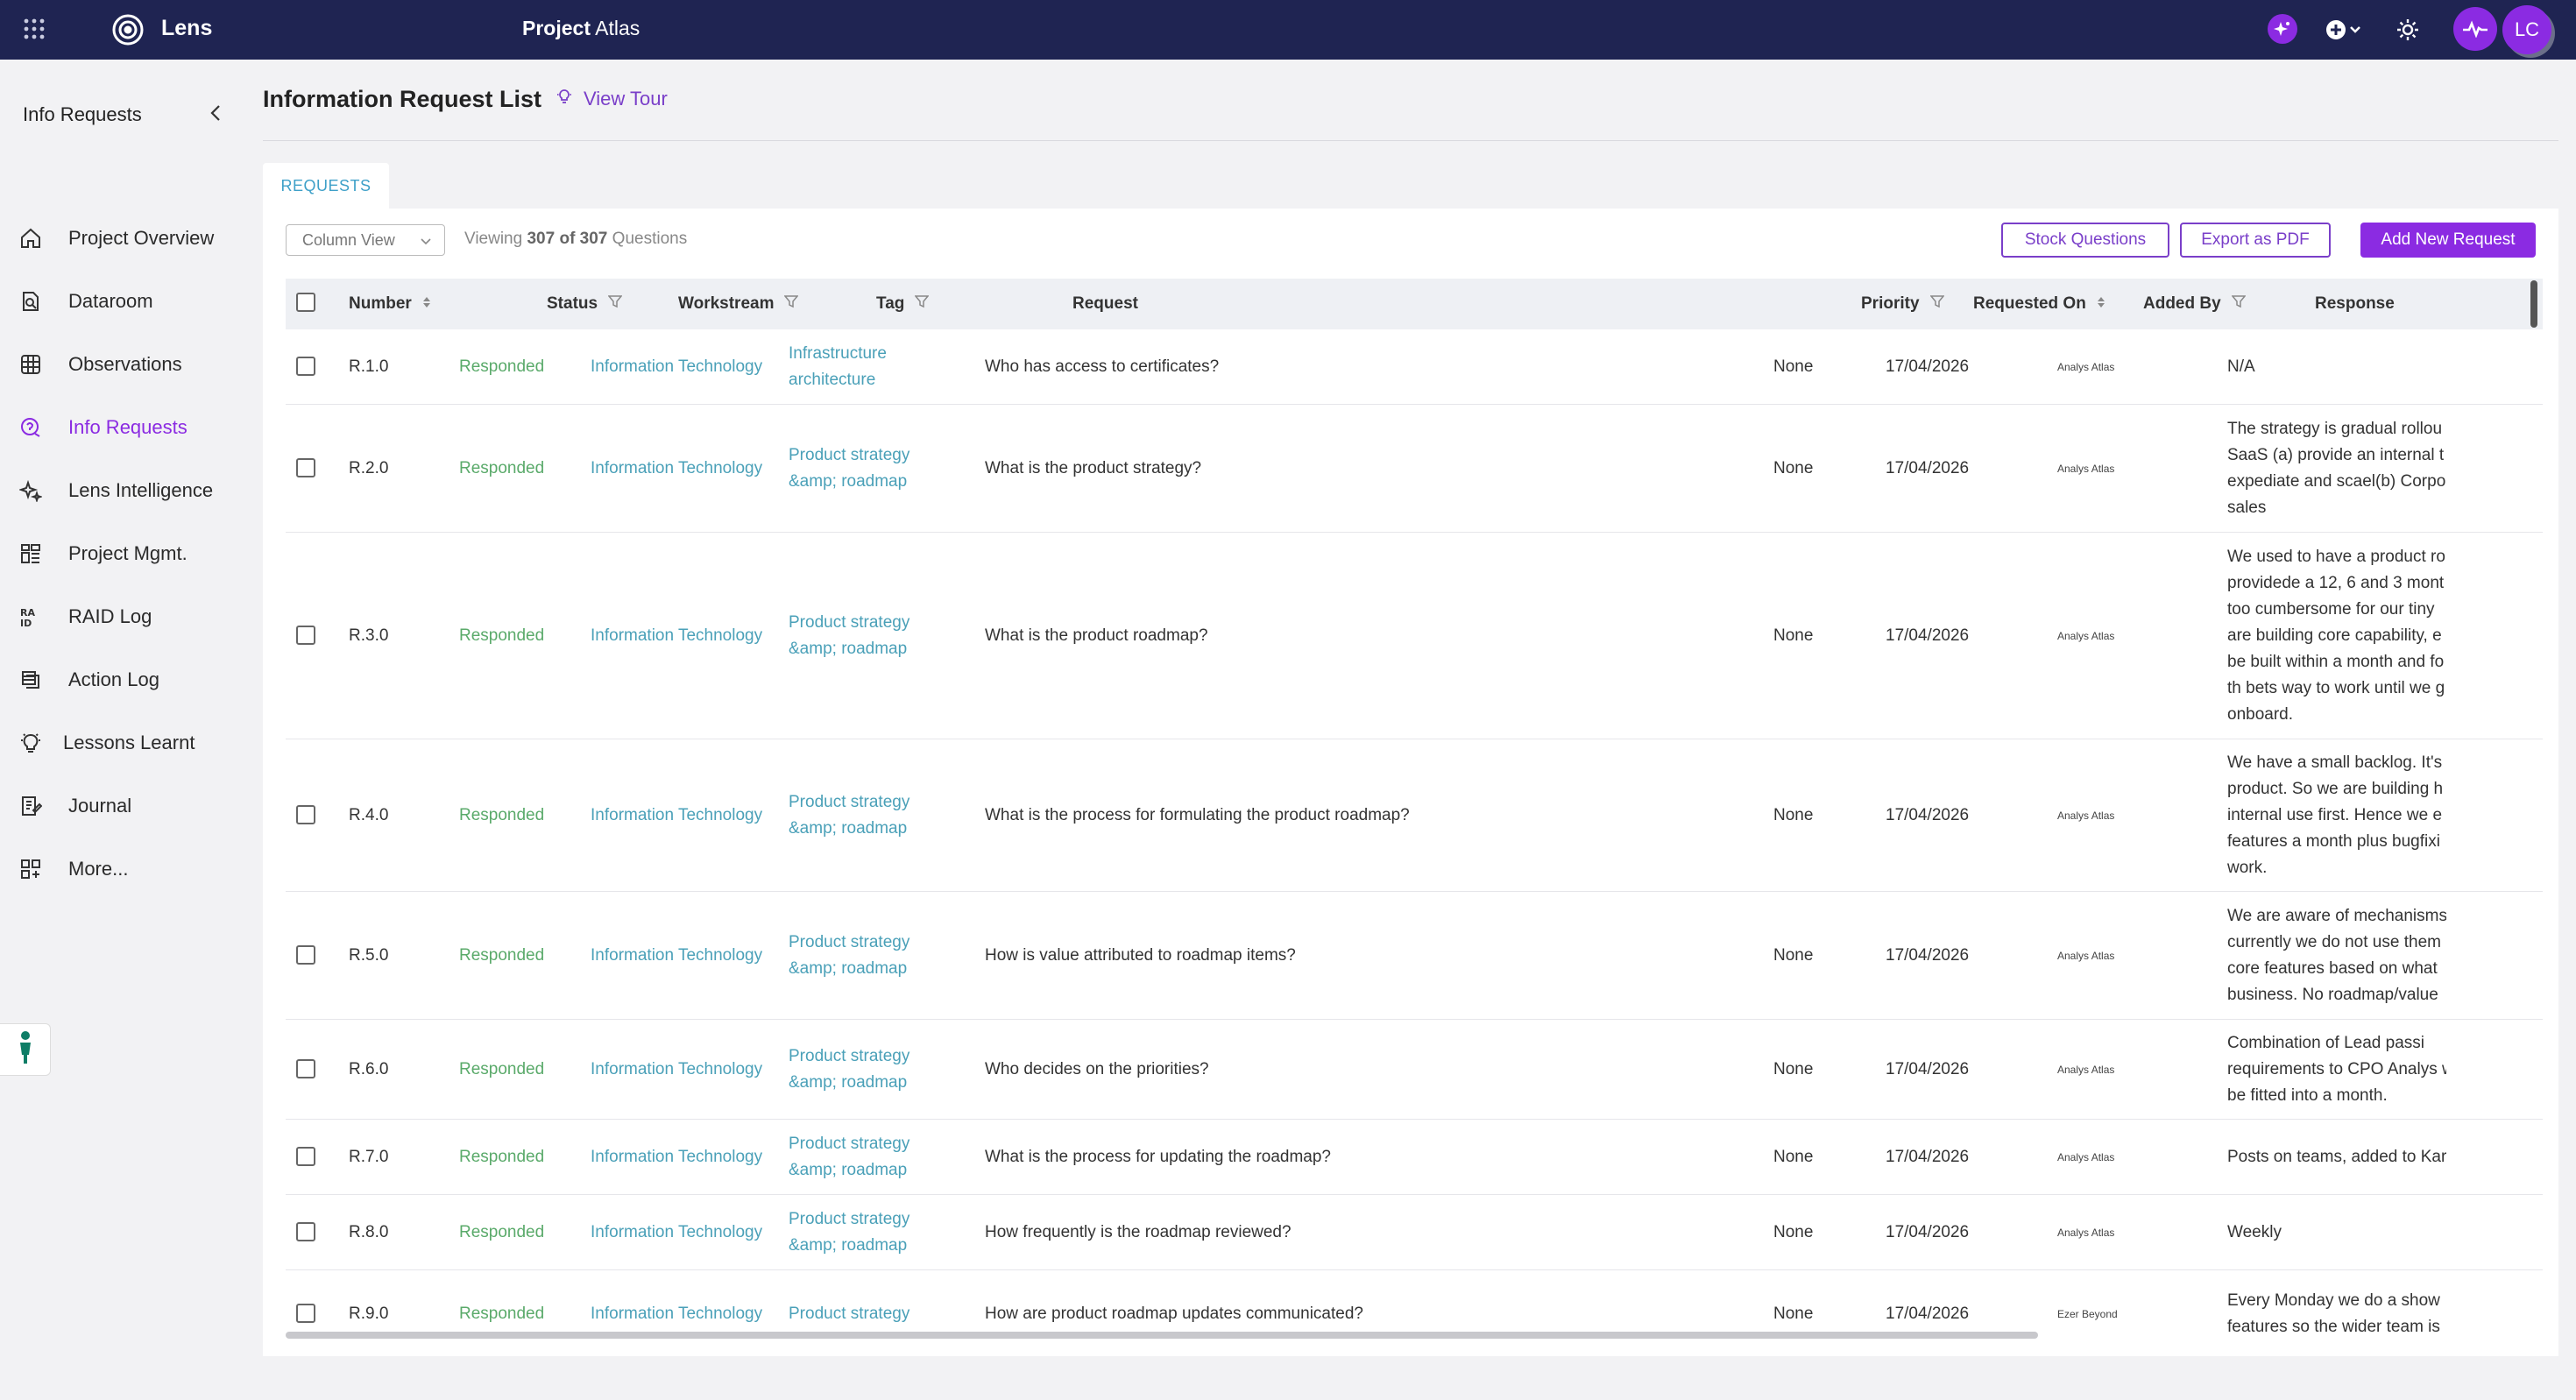 This screenshot has height=1400, width=2576. I want to click on column-header-number: Number, so click(390, 304).